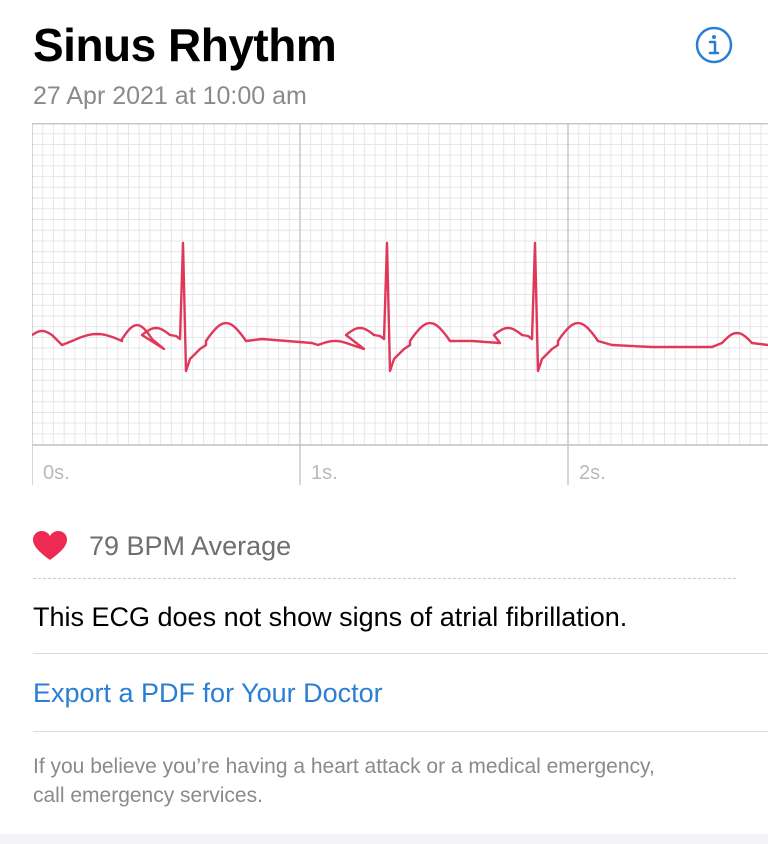  I want to click on bpm-average-text: 79 BPM Average, so click(190, 545).